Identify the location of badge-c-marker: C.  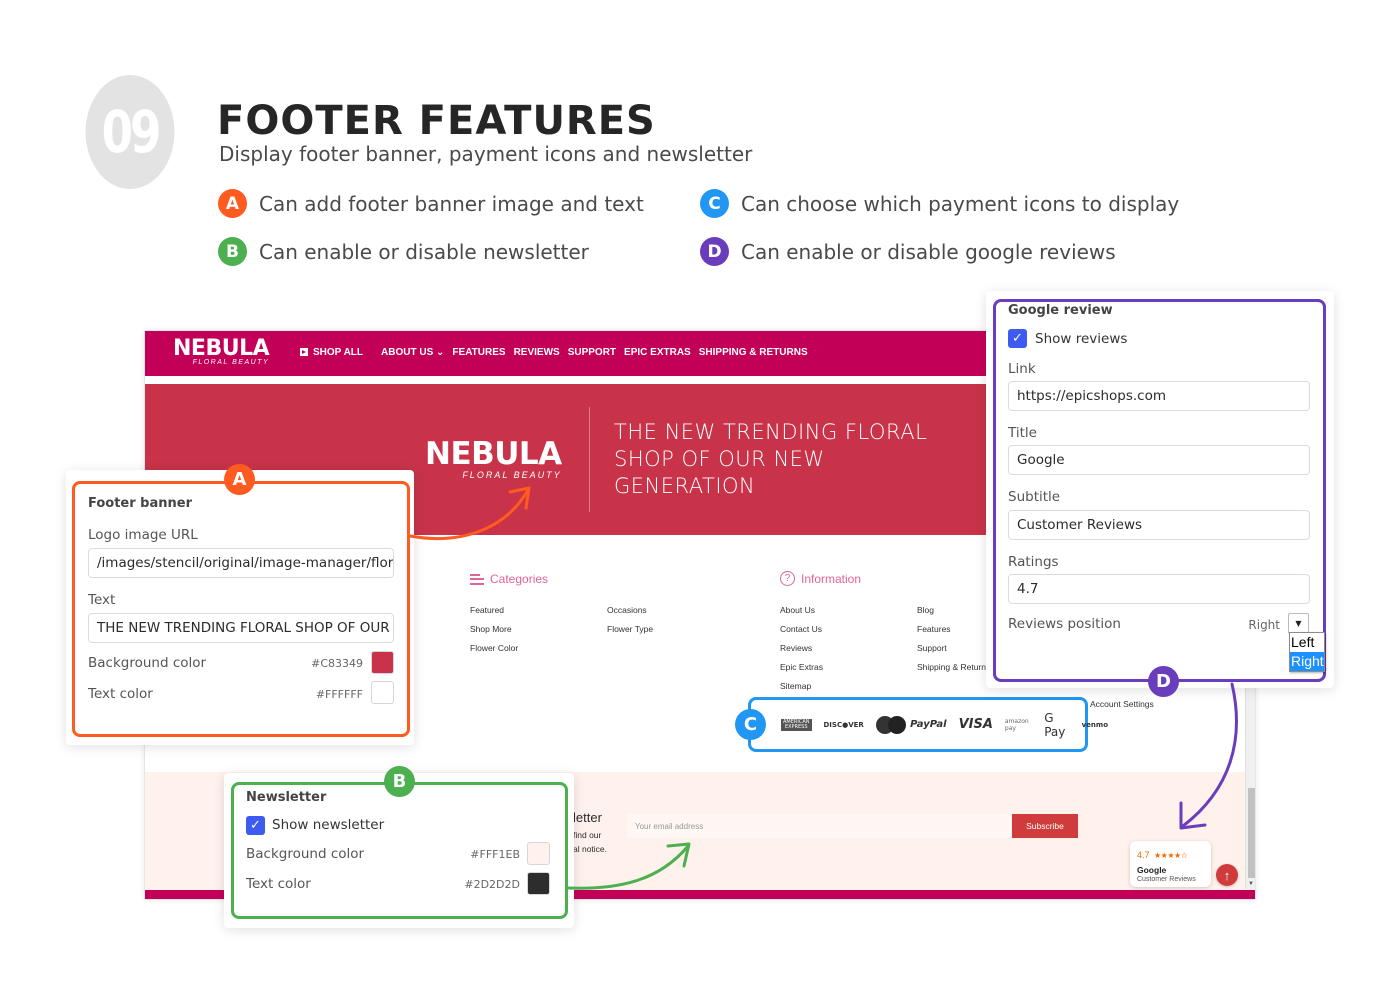
(750, 724).